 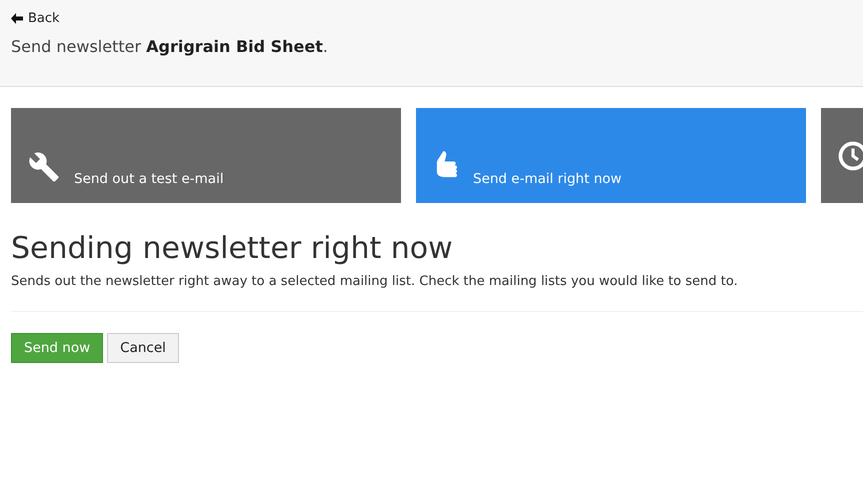 What do you see at coordinates (57, 348) in the screenshot?
I see `send-now-button: Send now` at bounding box center [57, 348].